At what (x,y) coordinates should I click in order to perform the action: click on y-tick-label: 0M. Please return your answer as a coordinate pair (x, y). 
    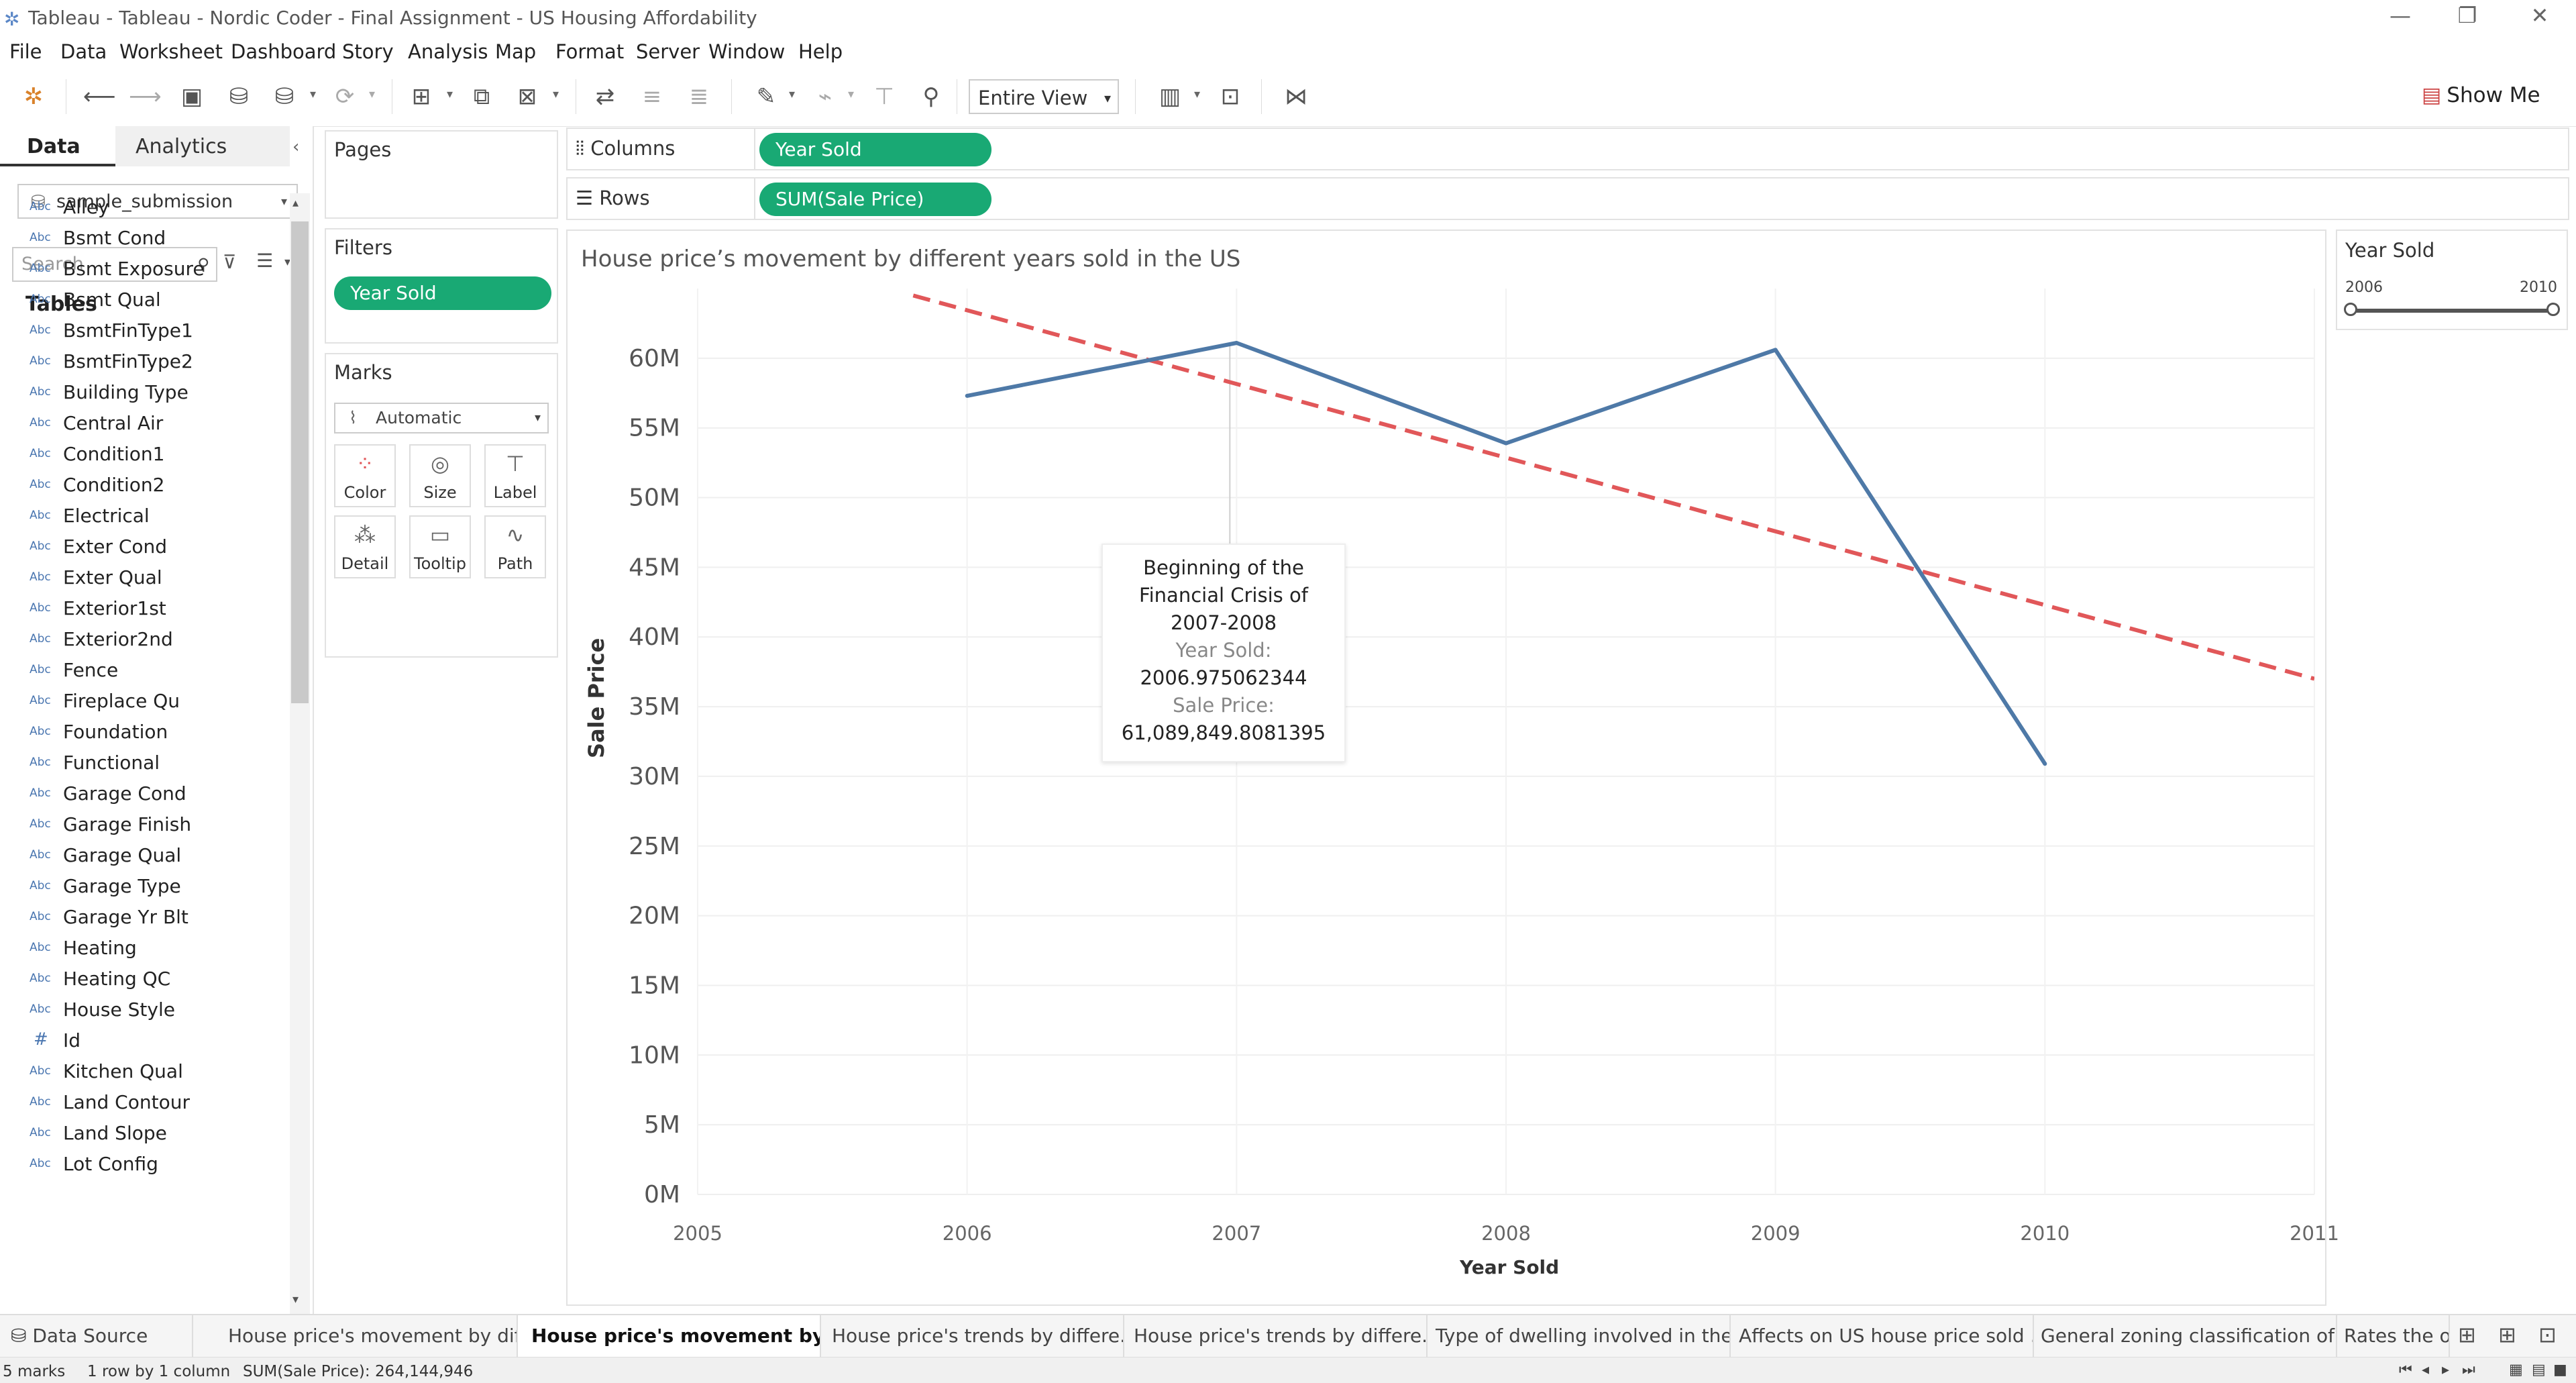
    Looking at the image, I should click on (662, 1195).